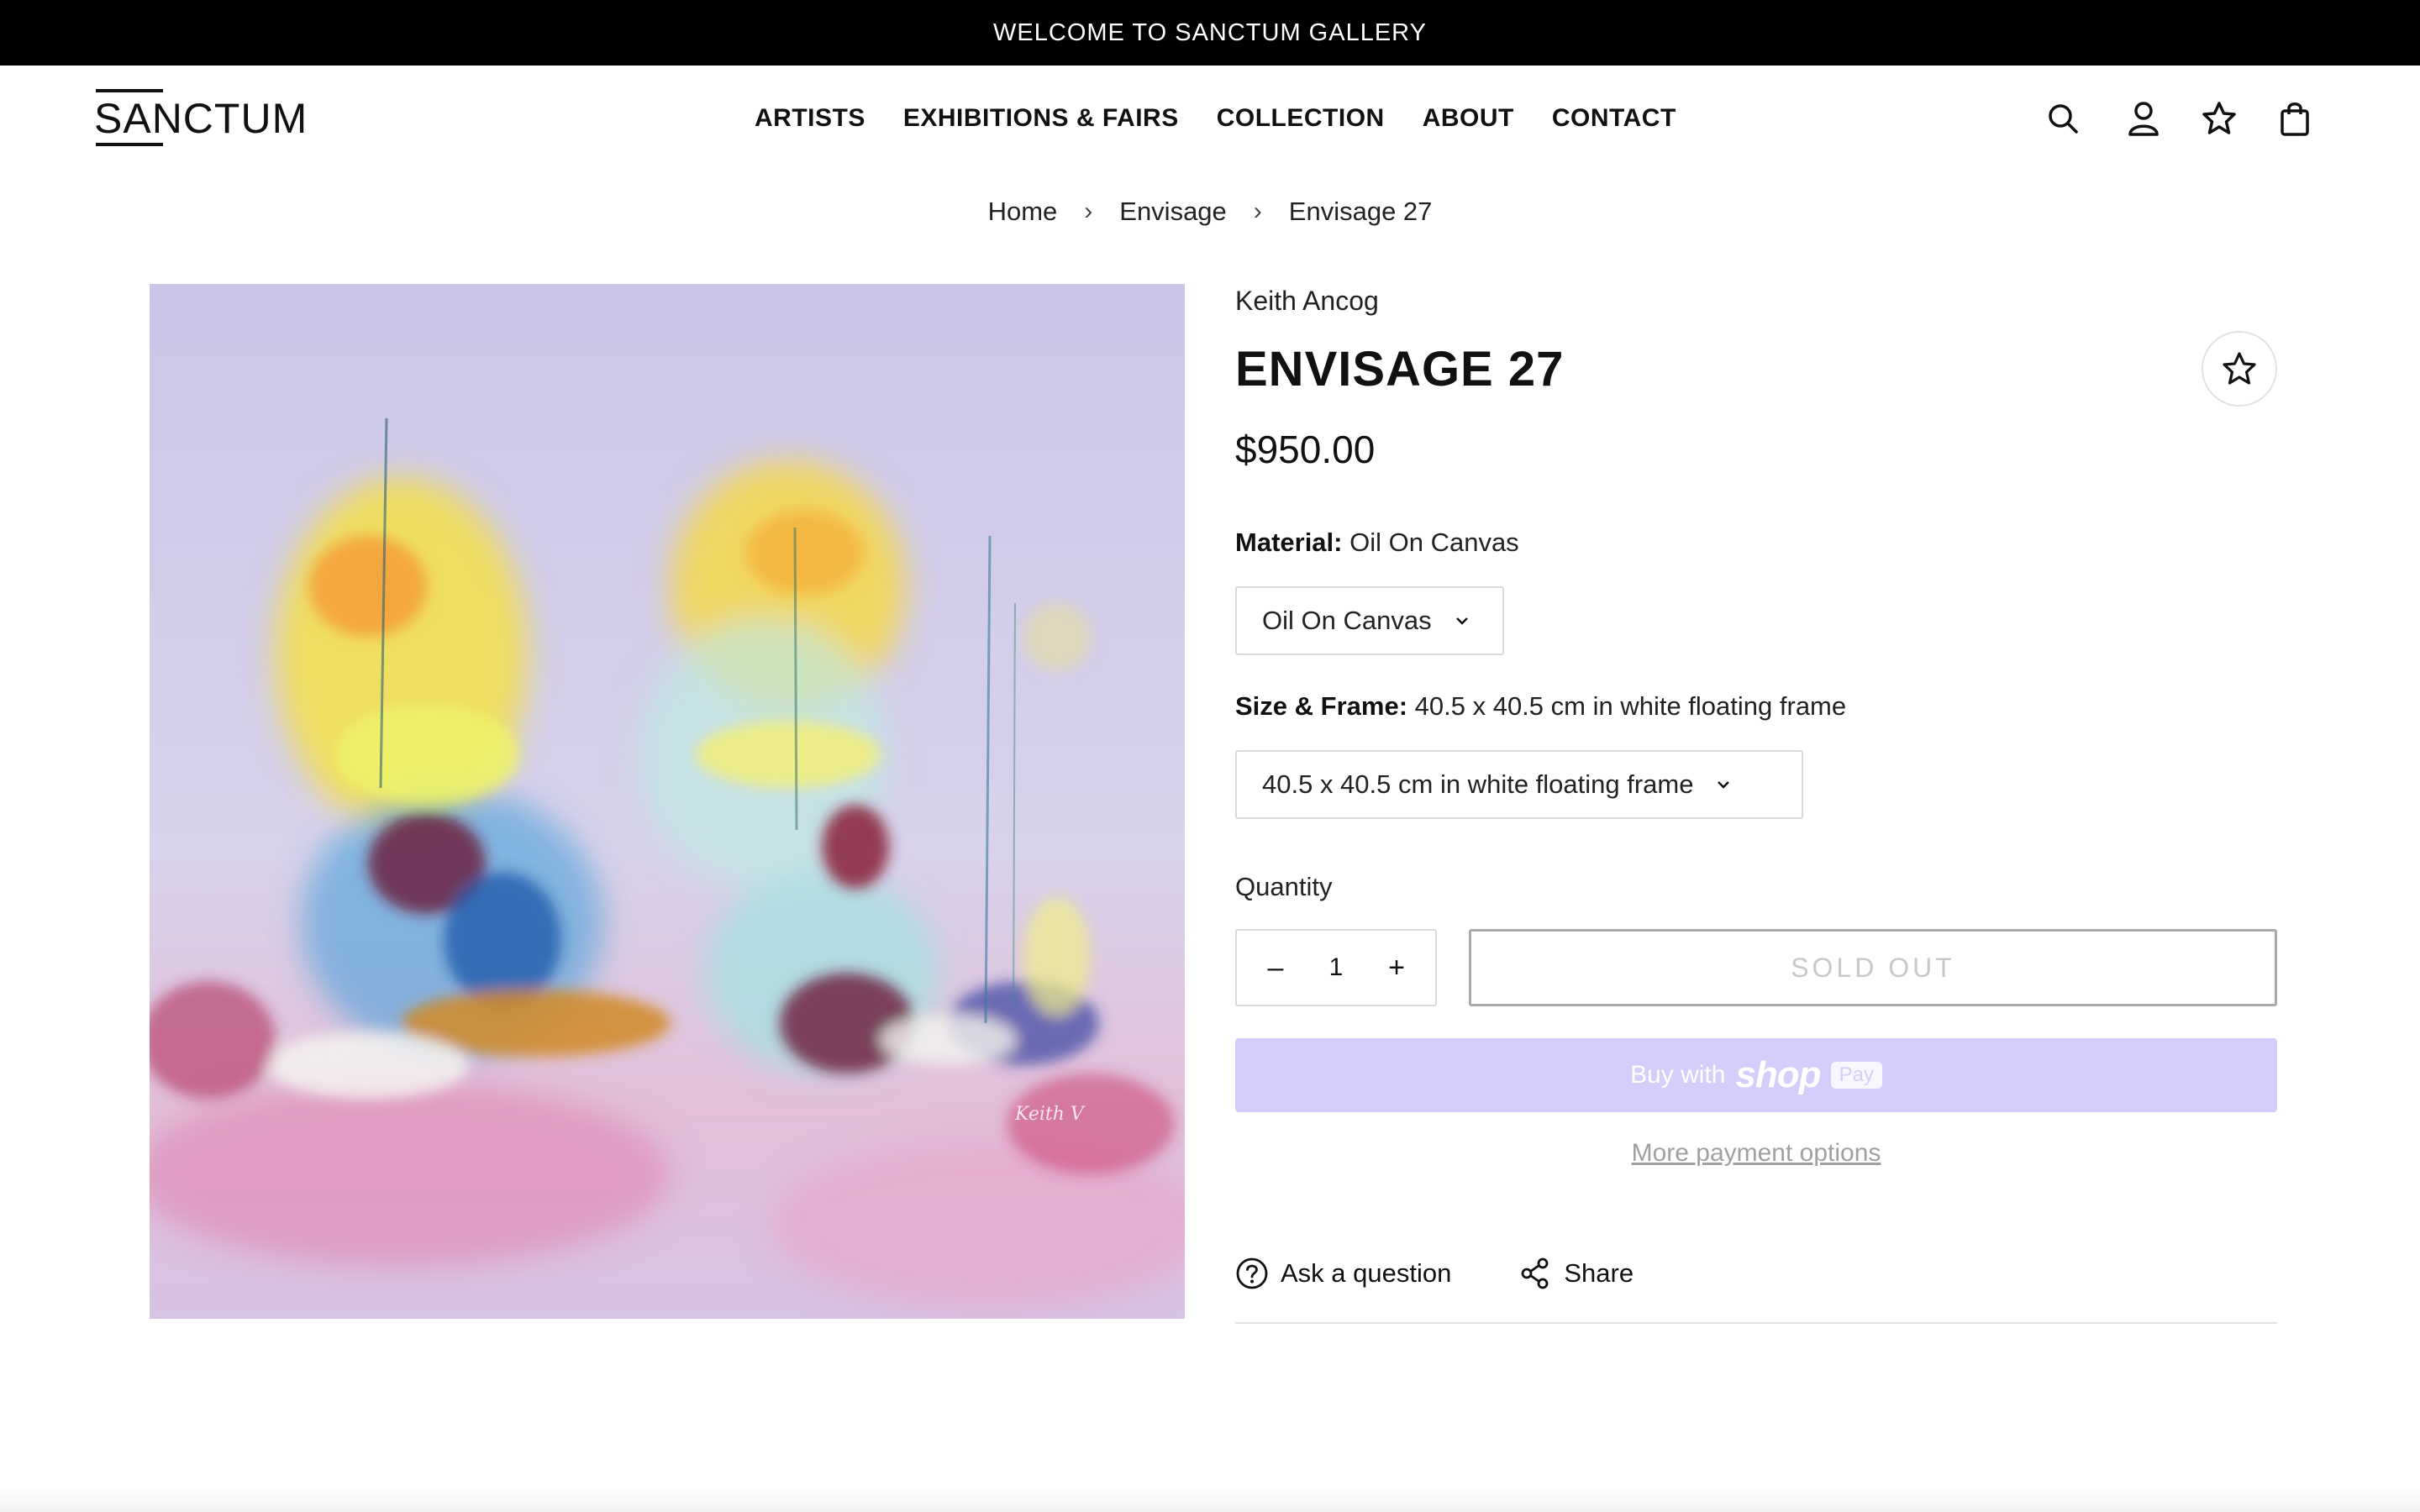 The image size is (2420, 1512). What do you see at coordinates (1347, 620) in the screenshot?
I see `material-selected: Oil On Canvas` at bounding box center [1347, 620].